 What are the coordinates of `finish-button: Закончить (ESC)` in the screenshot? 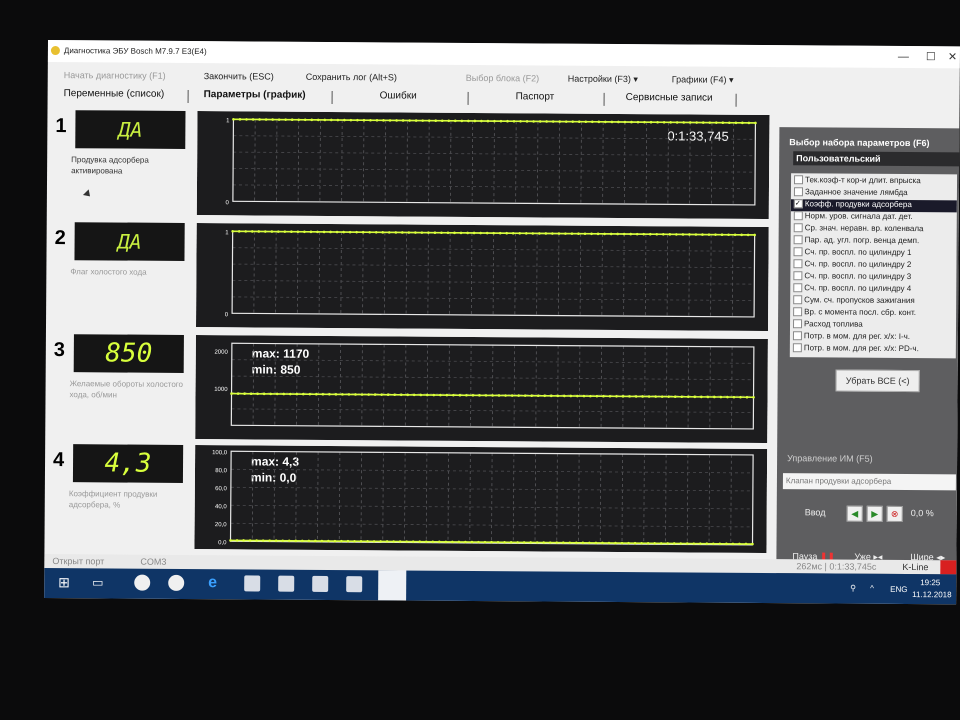 It's located at (239, 76).